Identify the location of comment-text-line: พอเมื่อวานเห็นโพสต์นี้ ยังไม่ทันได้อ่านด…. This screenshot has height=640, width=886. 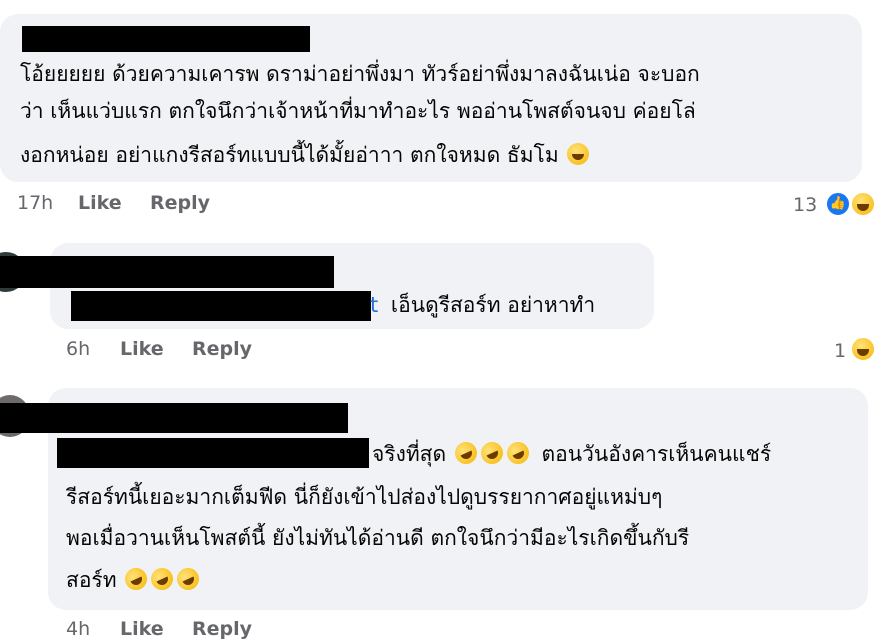
(378, 538).